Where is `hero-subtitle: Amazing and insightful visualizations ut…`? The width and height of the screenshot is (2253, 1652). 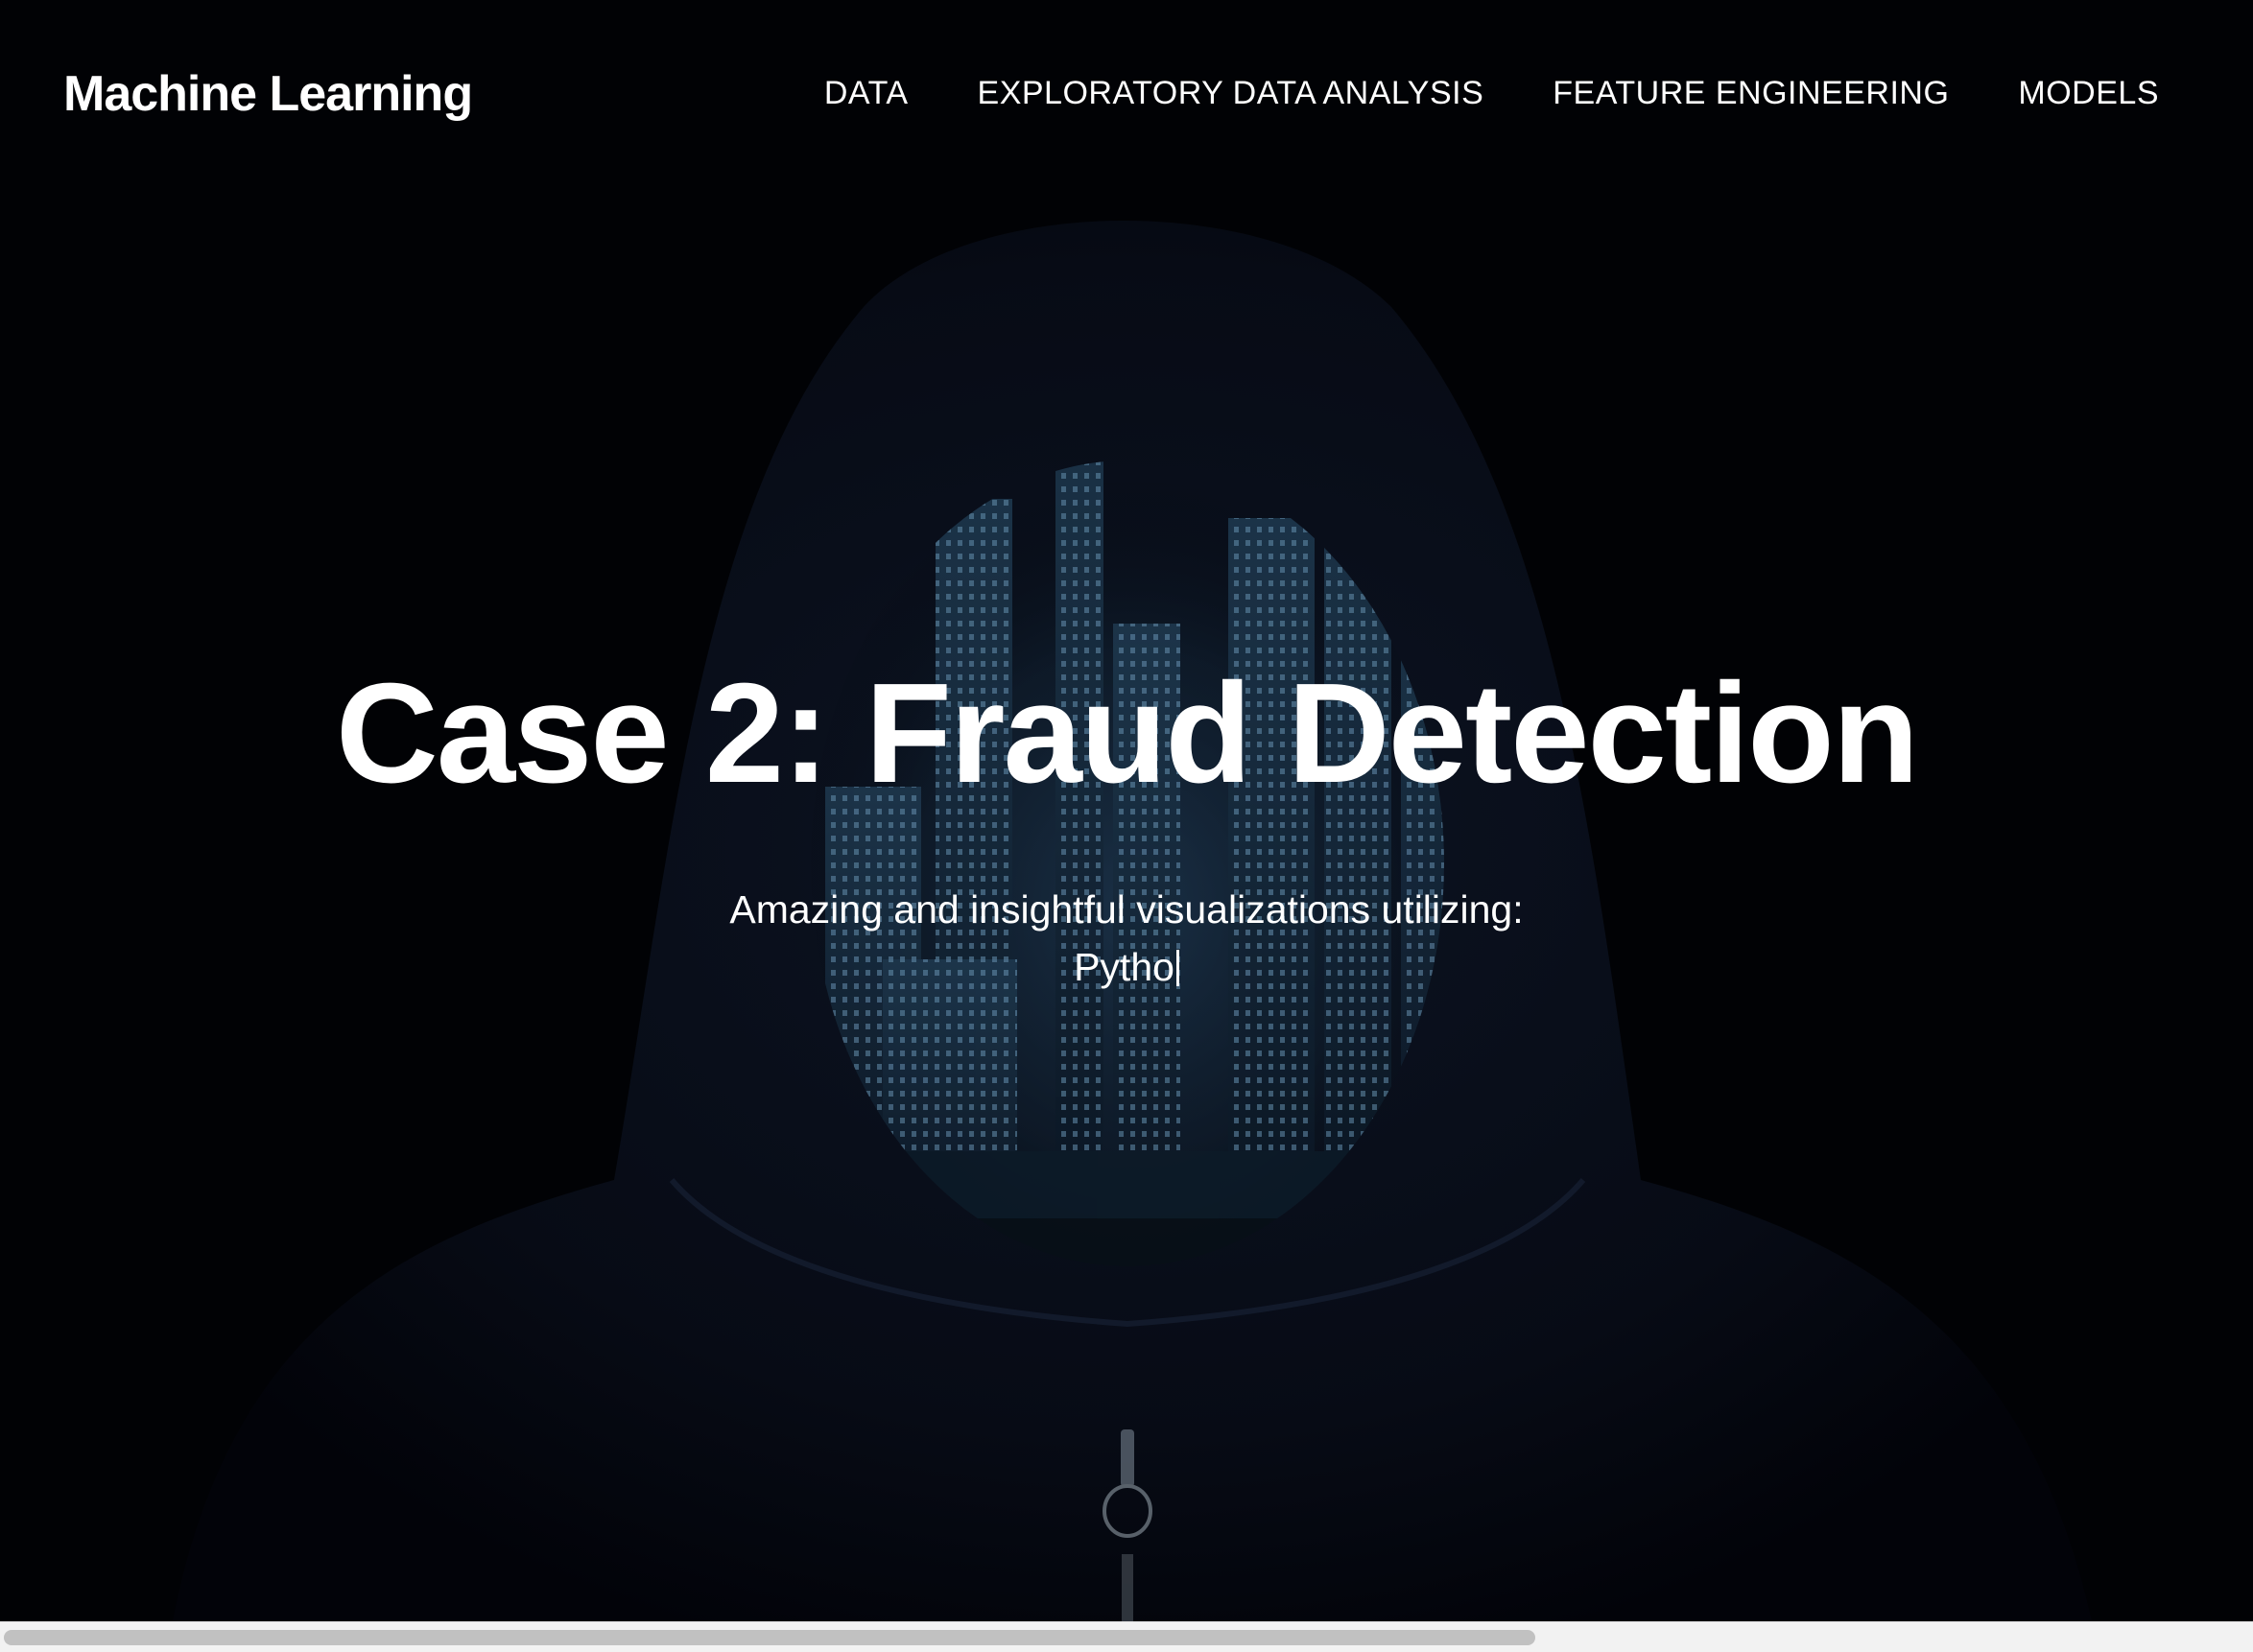
hero-subtitle: Amazing and insightful visualizations ut… is located at coordinates (1127, 910).